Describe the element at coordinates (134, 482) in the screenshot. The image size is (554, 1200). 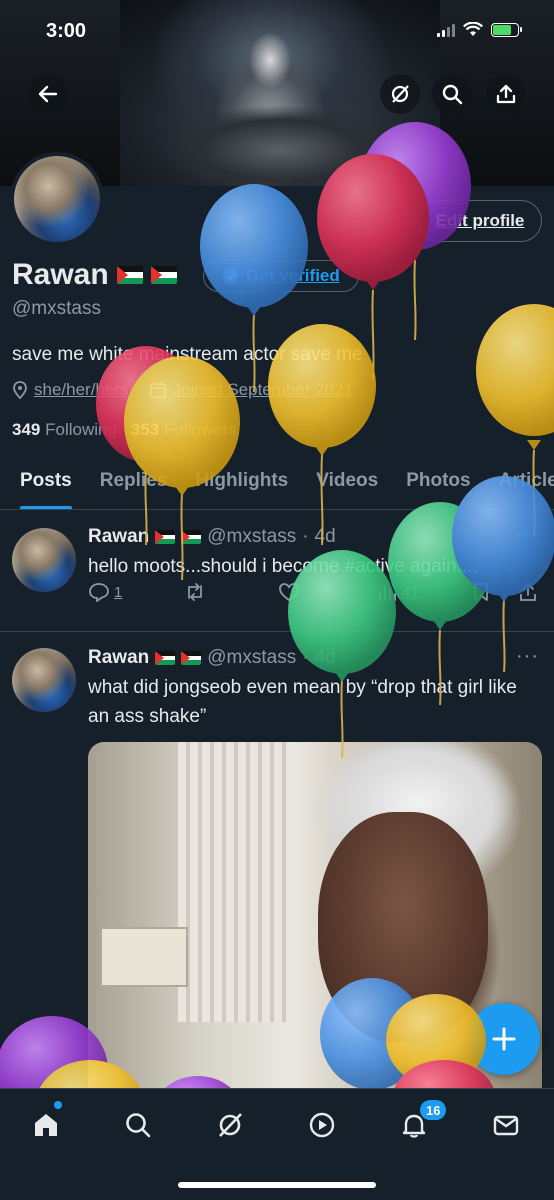
I see `tab-replies: Replies` at that location.